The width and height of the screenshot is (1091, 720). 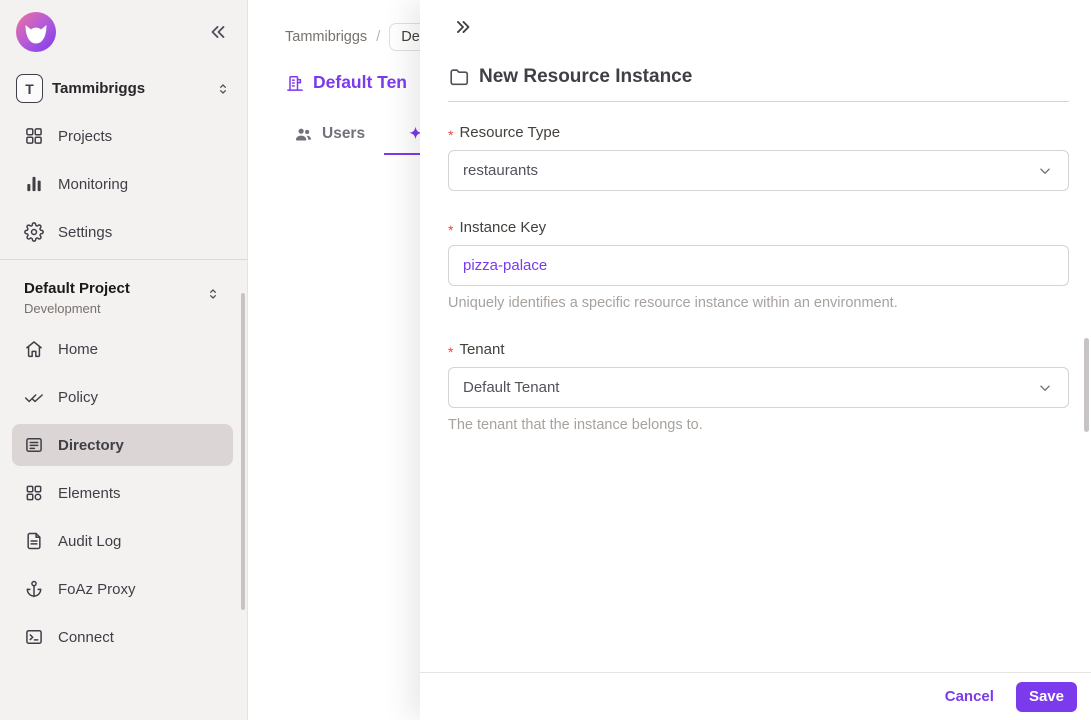 I want to click on sidebar-item-label: Directory, so click(x=91, y=445).